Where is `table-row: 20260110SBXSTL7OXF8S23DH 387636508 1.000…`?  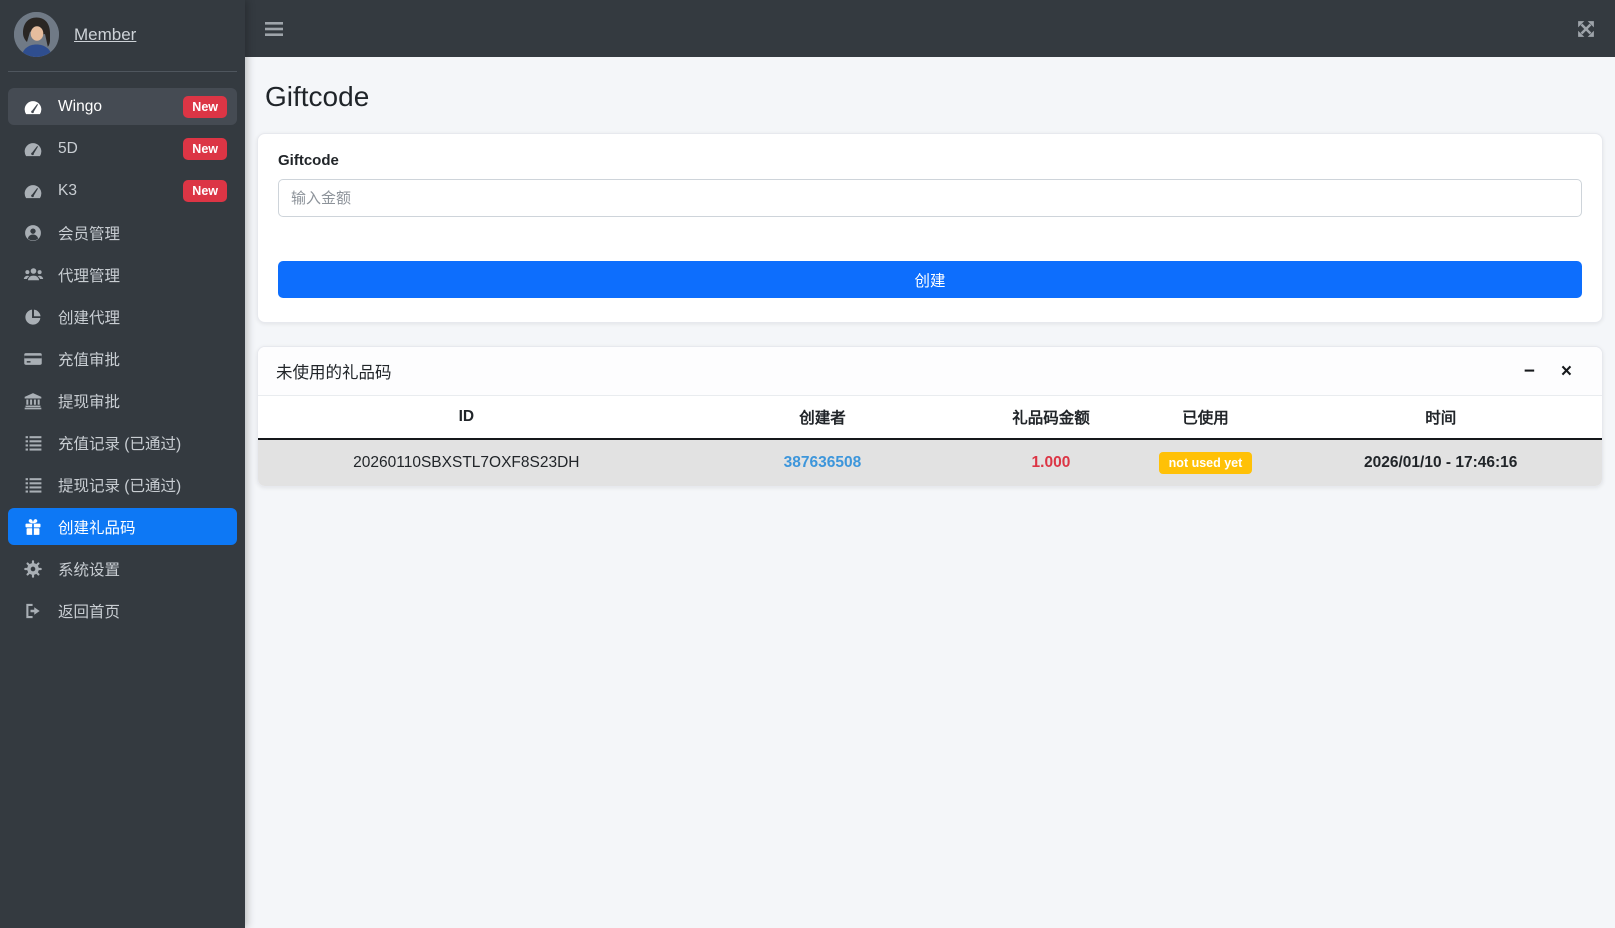 table-row: 20260110SBXSTL7OXF8S23DH 387636508 1.000… is located at coordinates (930, 462).